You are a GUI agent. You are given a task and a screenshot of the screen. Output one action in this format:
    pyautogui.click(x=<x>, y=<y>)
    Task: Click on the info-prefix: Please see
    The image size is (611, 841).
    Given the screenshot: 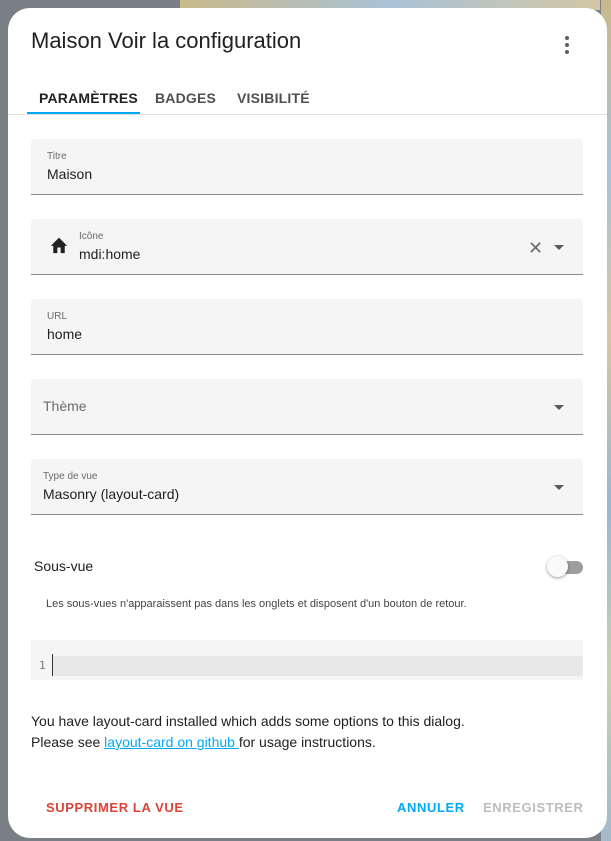 What is the action you would take?
    pyautogui.click(x=68, y=742)
    